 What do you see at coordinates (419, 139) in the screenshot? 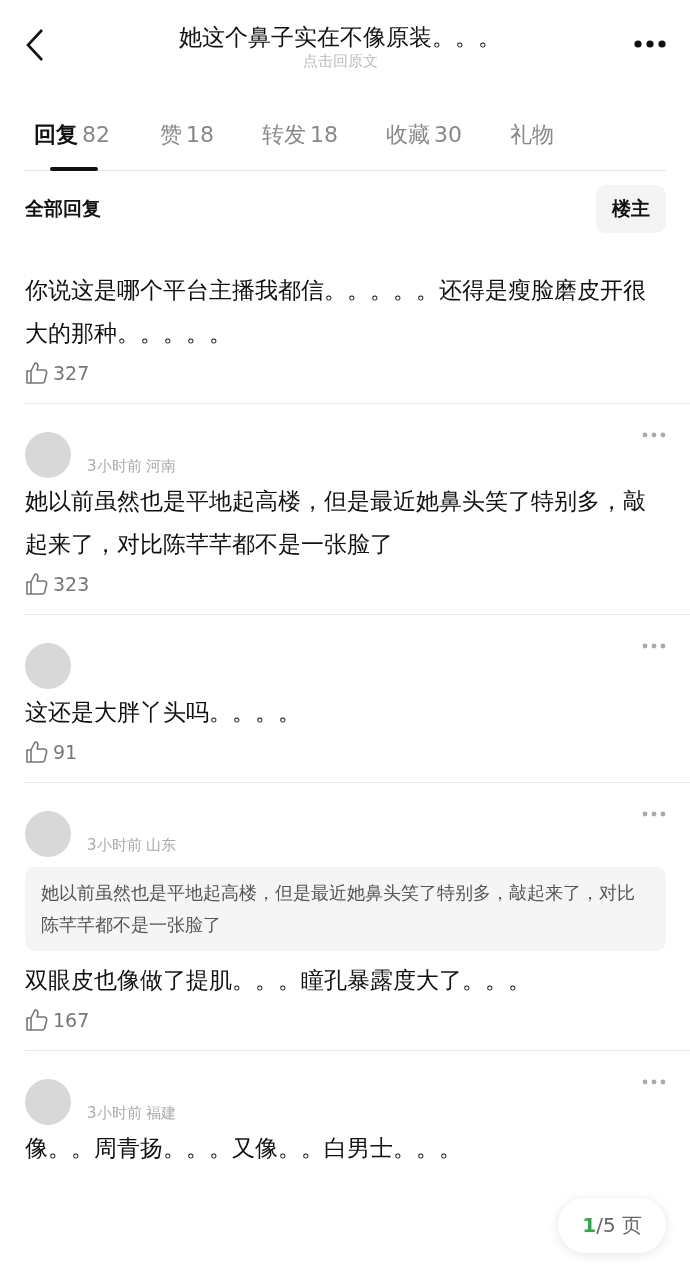
I see `tab: 收藏 30` at bounding box center [419, 139].